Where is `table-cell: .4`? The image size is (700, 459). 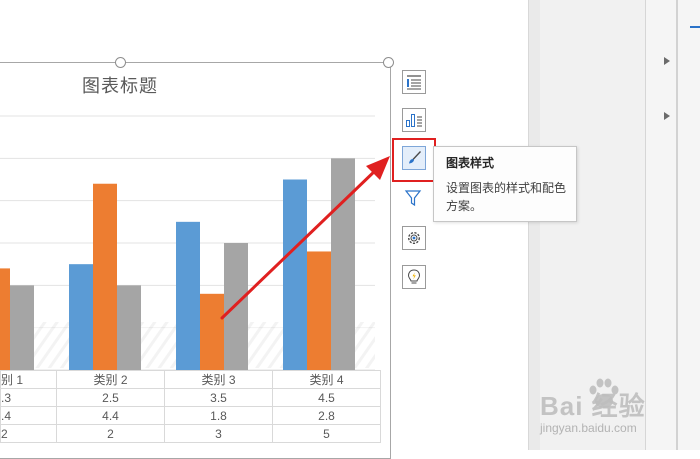
table-cell: .4 is located at coordinates (28, 415).